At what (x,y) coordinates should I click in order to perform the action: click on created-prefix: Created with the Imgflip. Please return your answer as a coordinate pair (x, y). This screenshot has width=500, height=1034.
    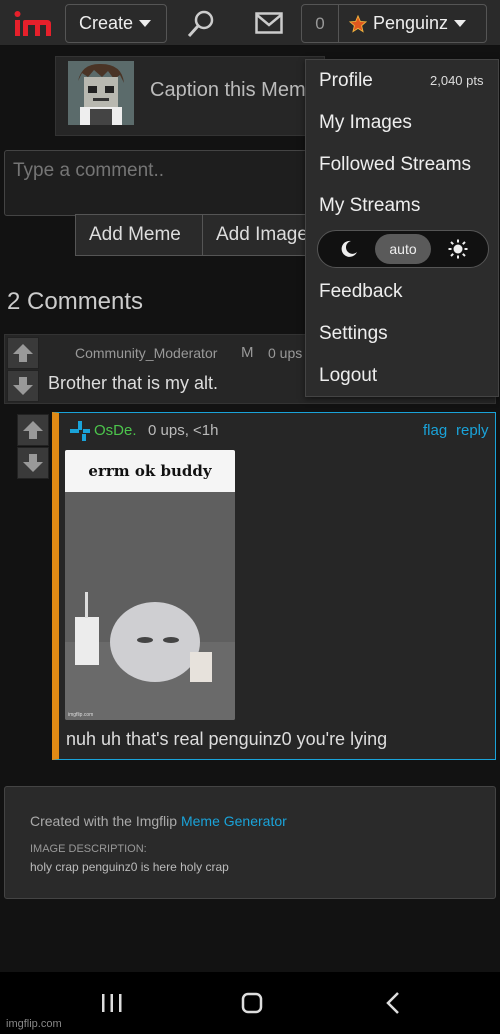
    Looking at the image, I should click on (105, 821).